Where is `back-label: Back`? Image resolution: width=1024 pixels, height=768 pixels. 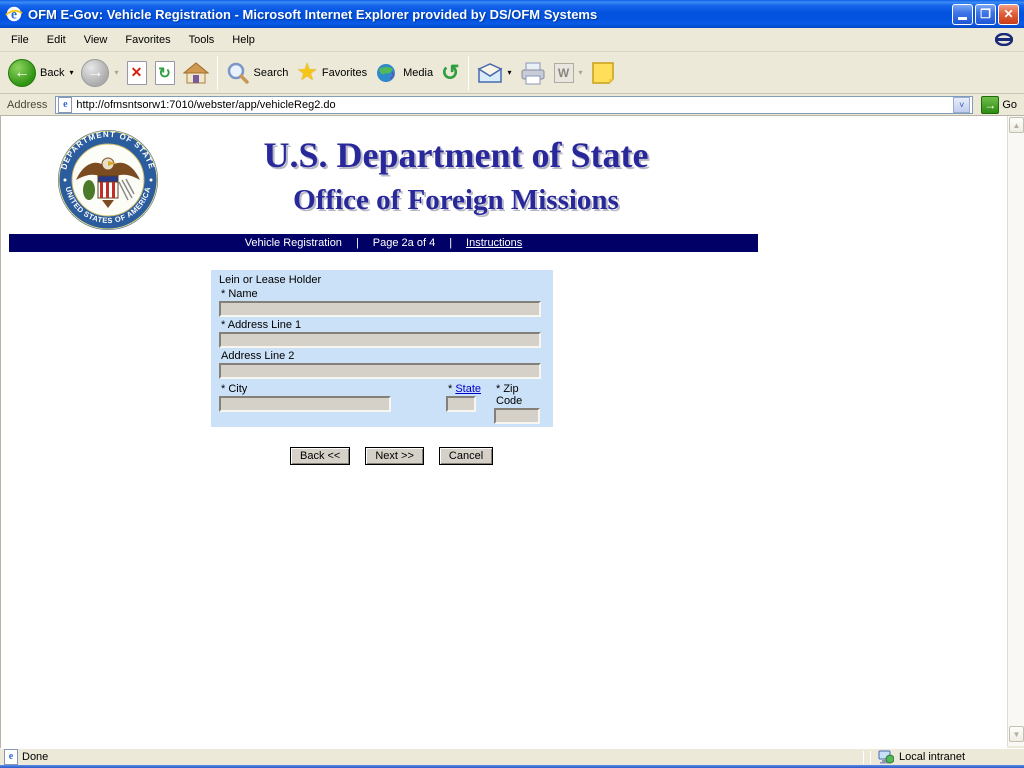
back-label: Back is located at coordinates (52, 72).